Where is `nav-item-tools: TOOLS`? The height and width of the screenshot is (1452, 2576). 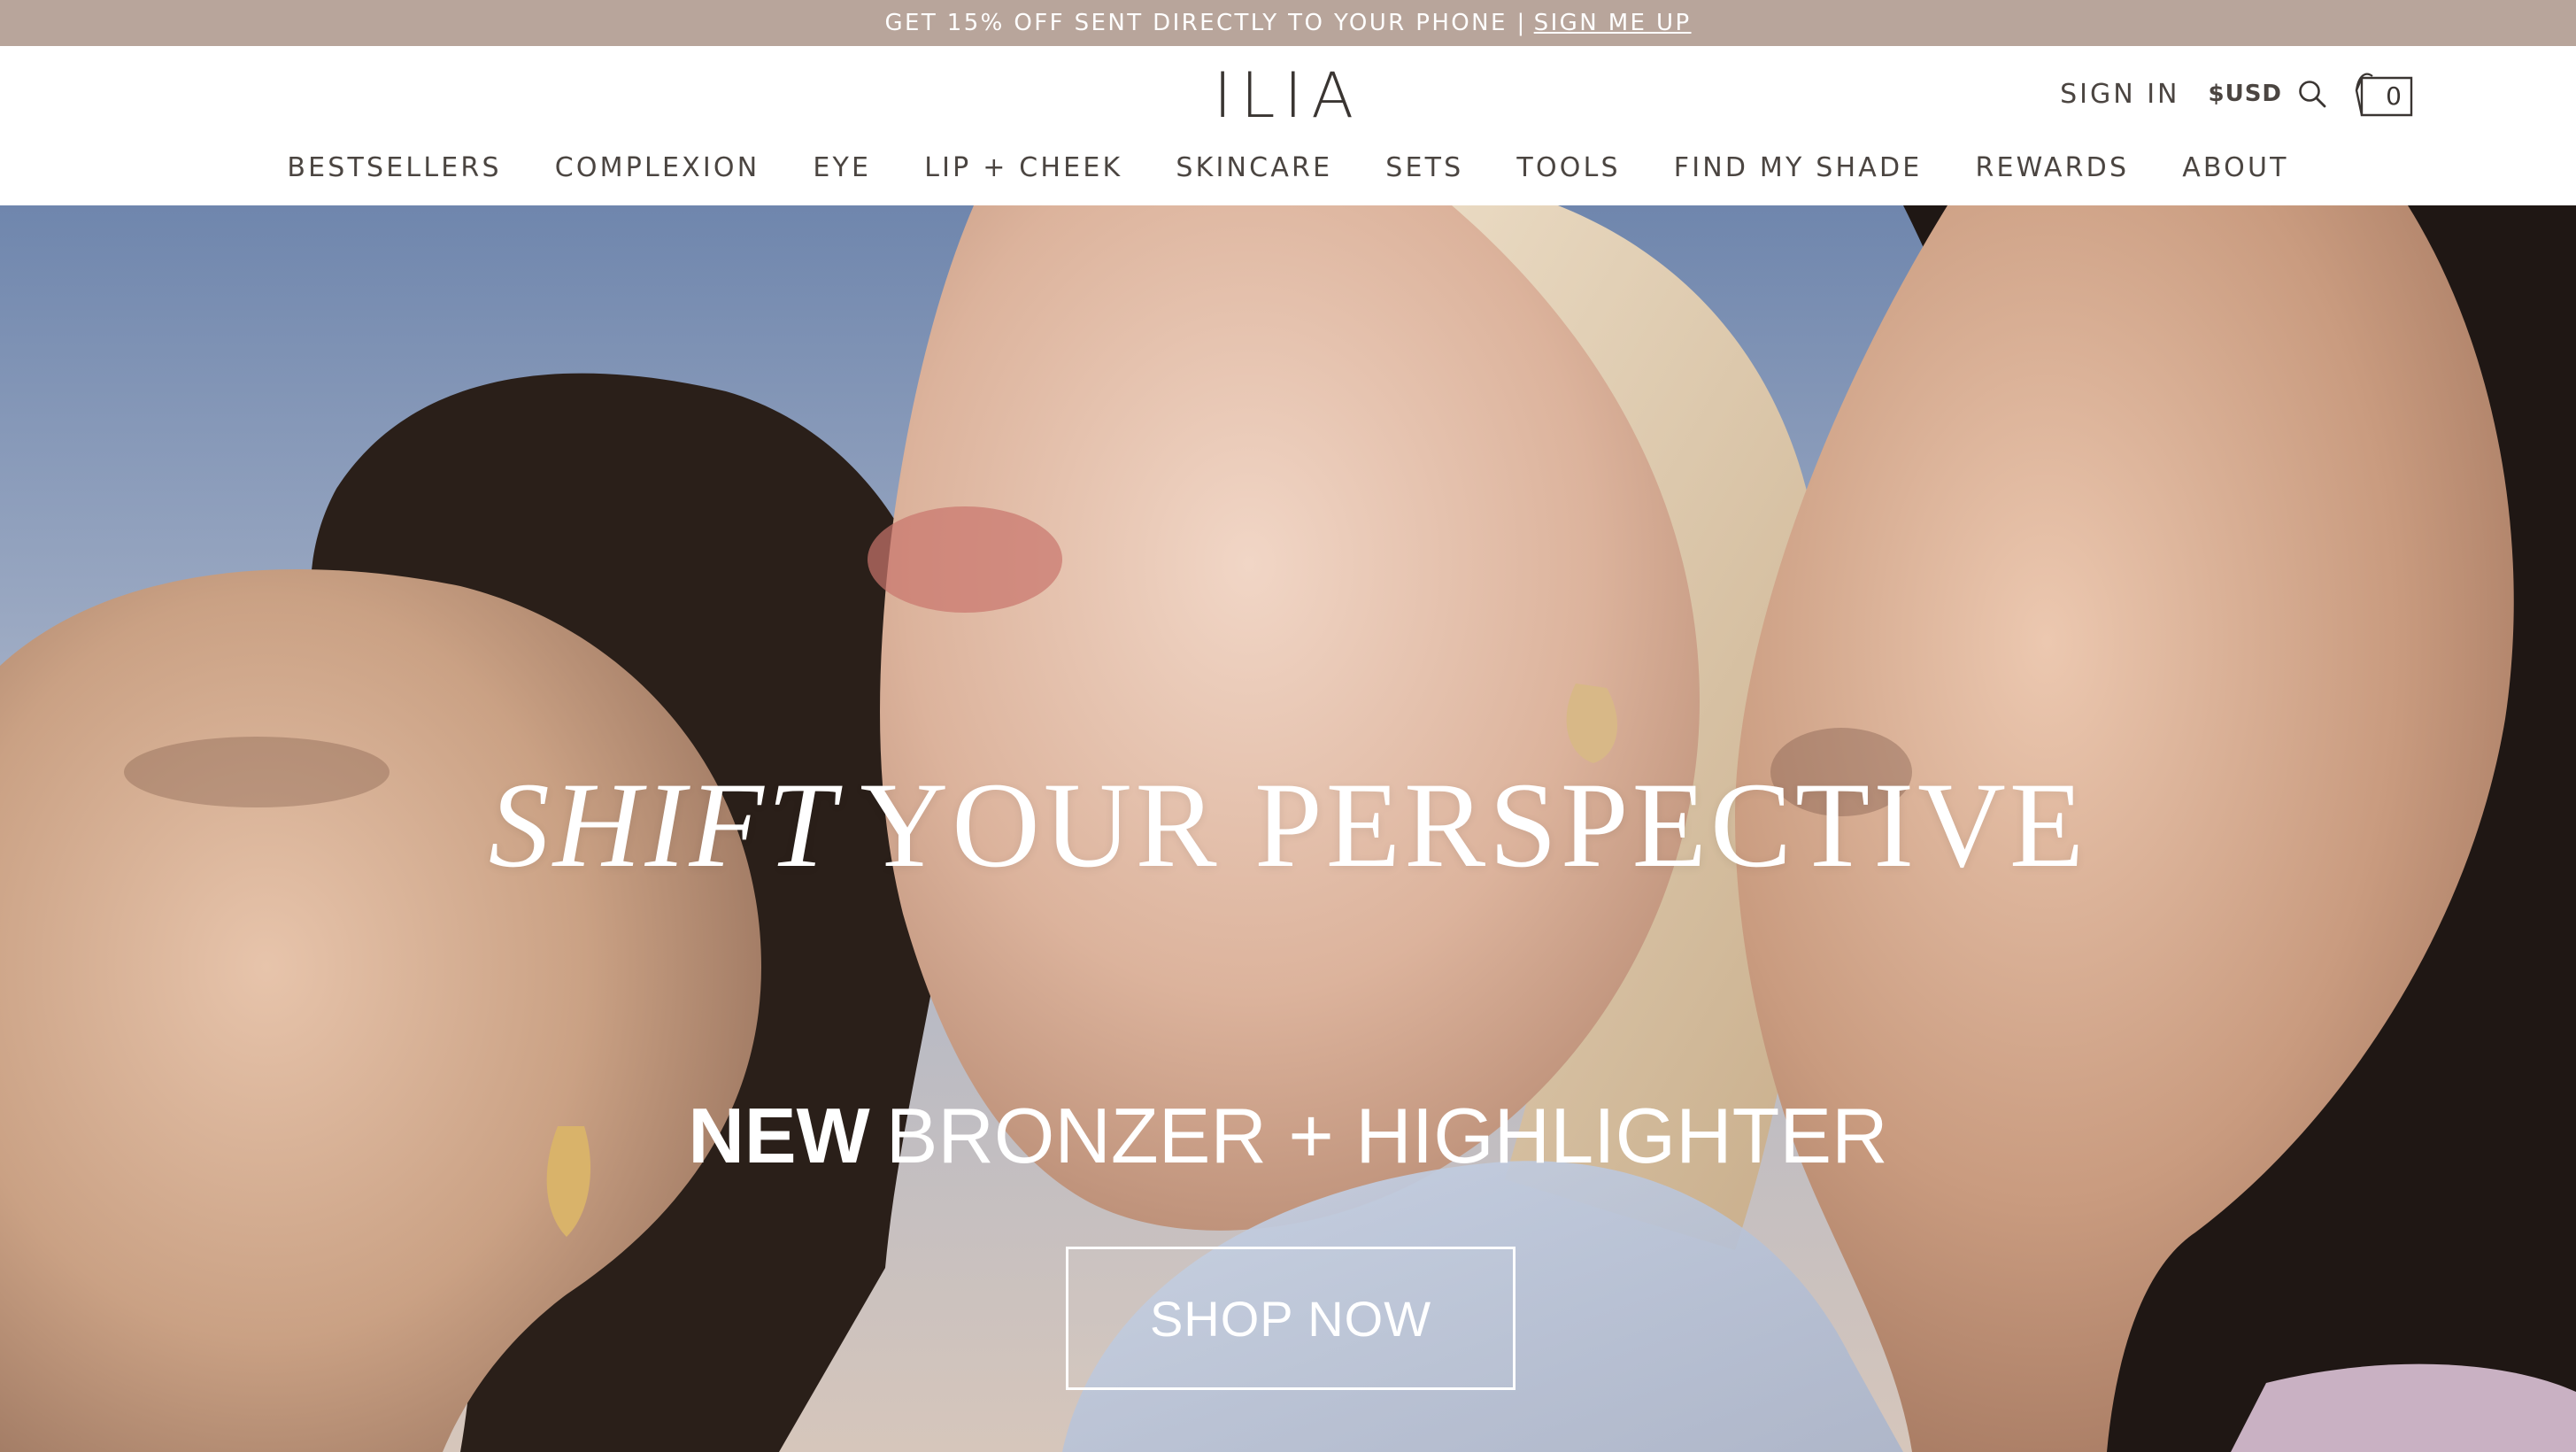 nav-item-tools: TOOLS is located at coordinates (1568, 168).